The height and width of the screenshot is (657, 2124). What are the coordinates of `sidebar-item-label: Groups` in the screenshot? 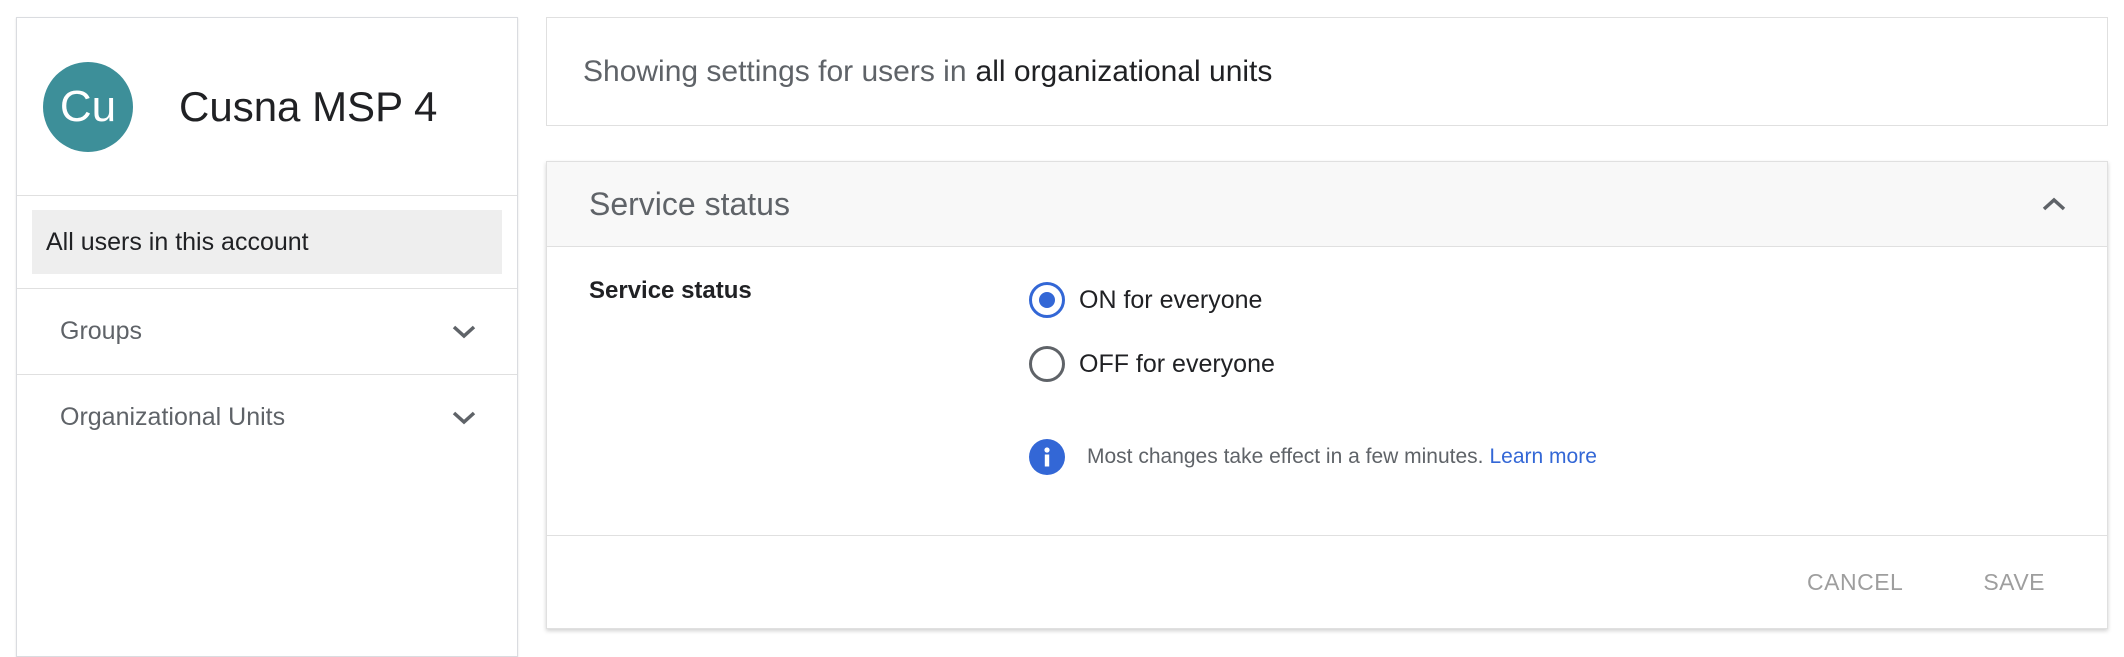 It's located at (101, 331).